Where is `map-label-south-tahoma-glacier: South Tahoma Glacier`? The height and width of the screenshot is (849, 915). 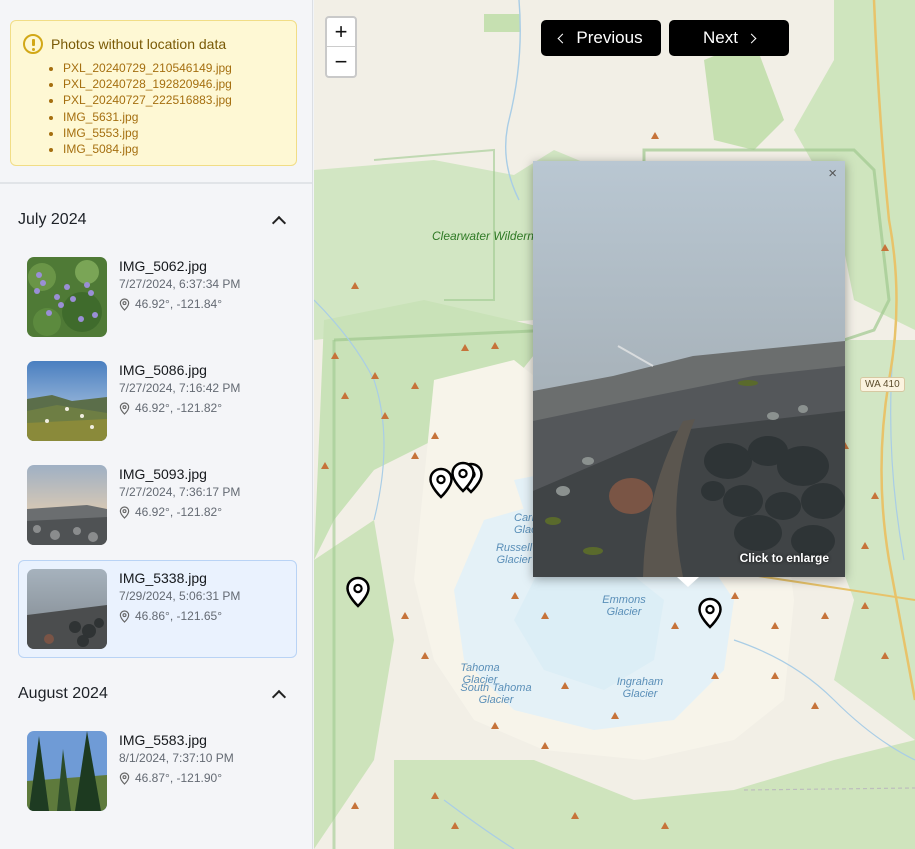
map-label-south-tahoma-glacier: South Tahoma Glacier is located at coordinates (496, 694).